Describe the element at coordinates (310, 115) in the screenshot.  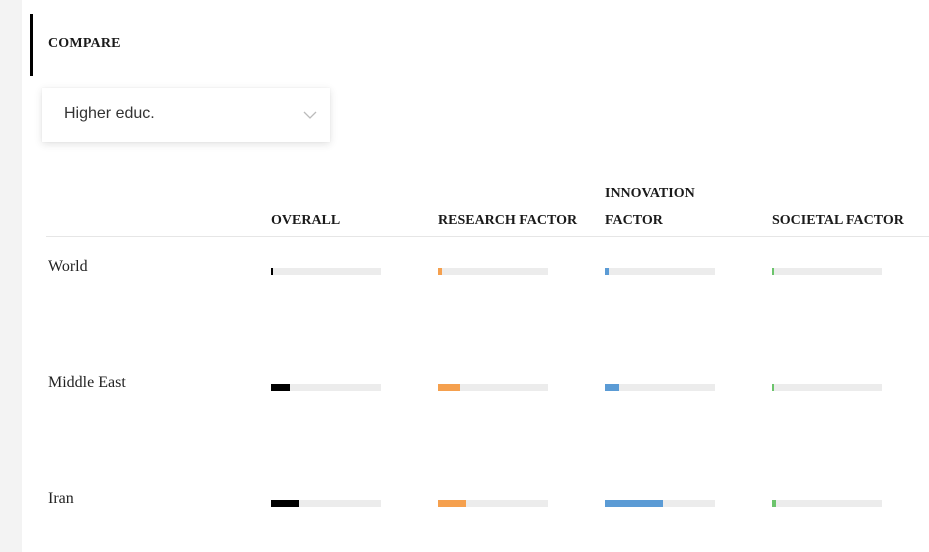
I see `chevron-down-icon` at that location.